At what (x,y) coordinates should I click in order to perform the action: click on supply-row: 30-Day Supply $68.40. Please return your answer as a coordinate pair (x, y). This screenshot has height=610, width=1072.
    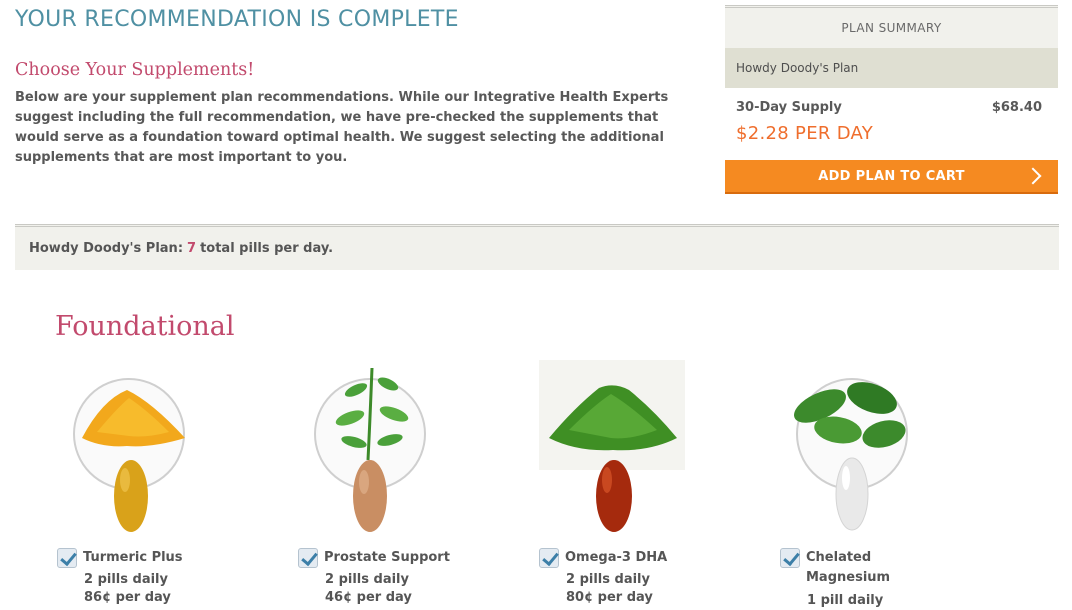
    Looking at the image, I should click on (891, 101).